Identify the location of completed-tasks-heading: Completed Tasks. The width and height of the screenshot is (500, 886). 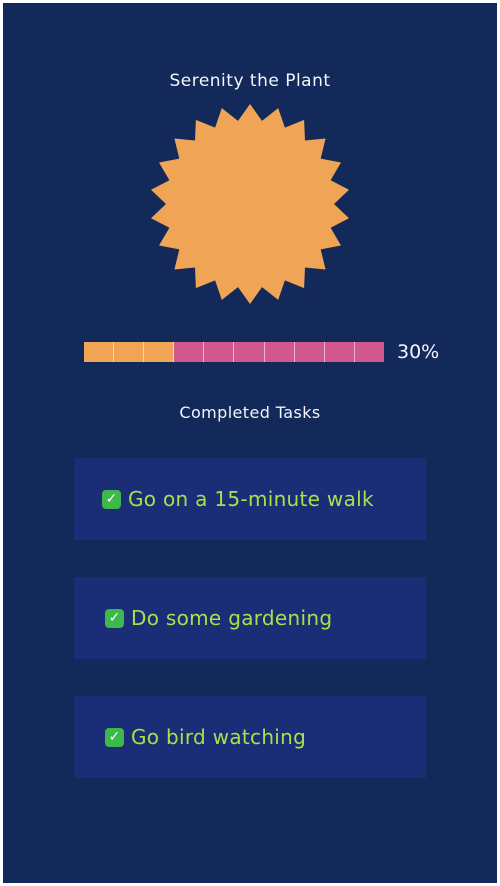
(250, 412).